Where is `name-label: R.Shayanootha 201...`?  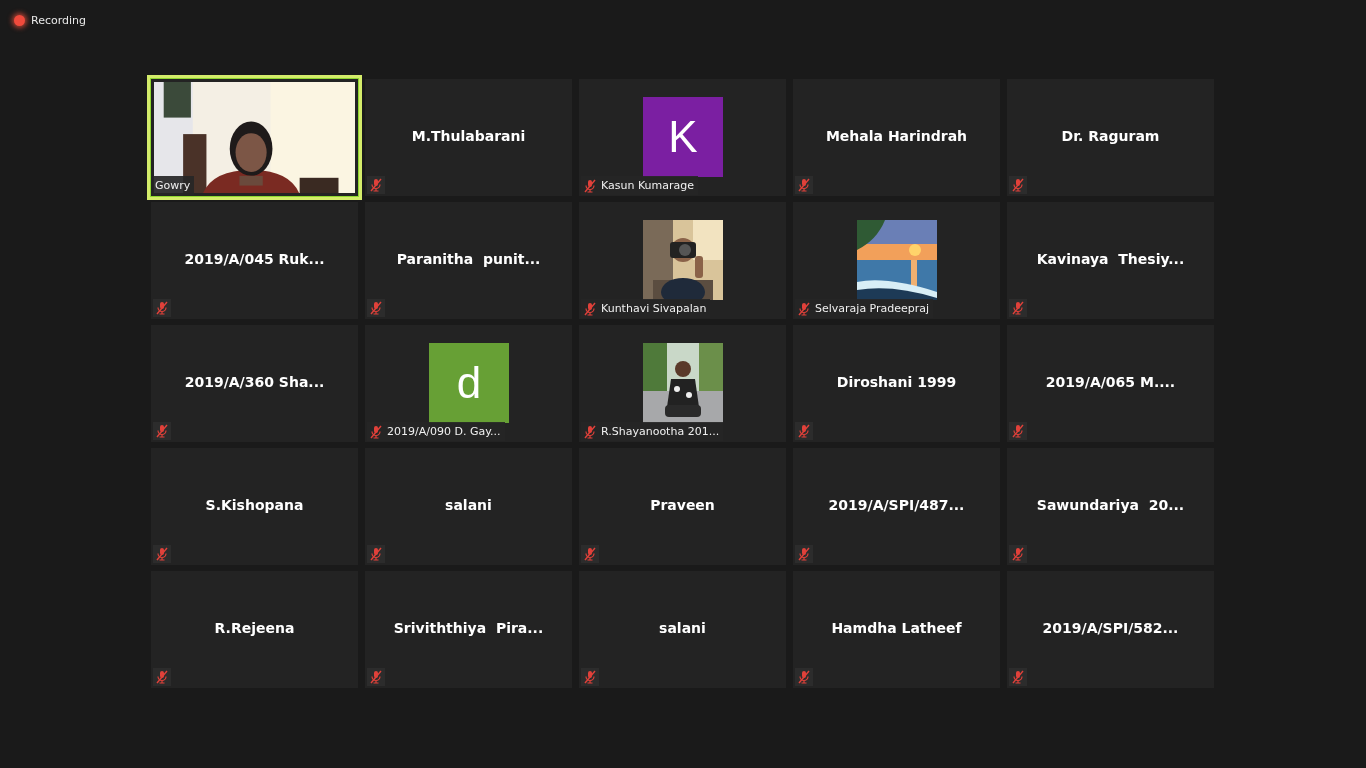
name-label: R.Shayanootha 201... is located at coordinates (652, 431).